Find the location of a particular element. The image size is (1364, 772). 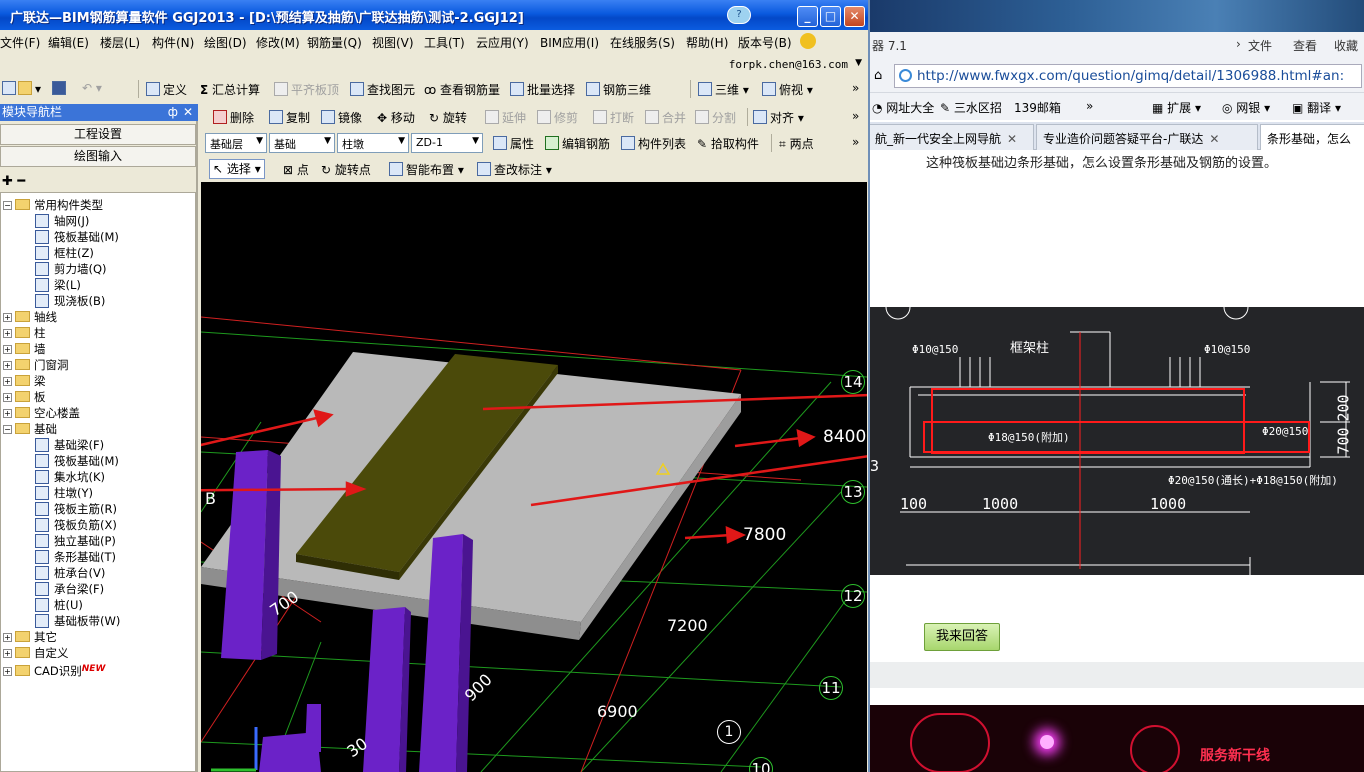

home-icon: ⌂ is located at coordinates (878, 75).